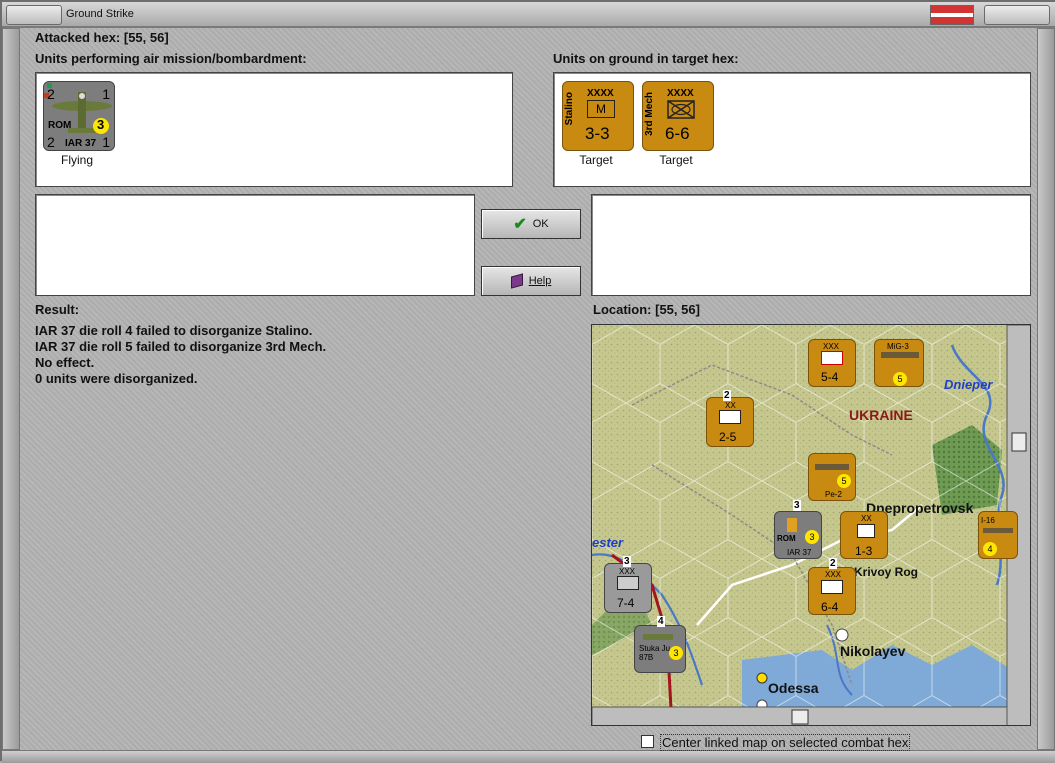  What do you see at coordinates (881, 415) in the screenshot?
I see `map-label-ukraine: UKRAINE` at bounding box center [881, 415].